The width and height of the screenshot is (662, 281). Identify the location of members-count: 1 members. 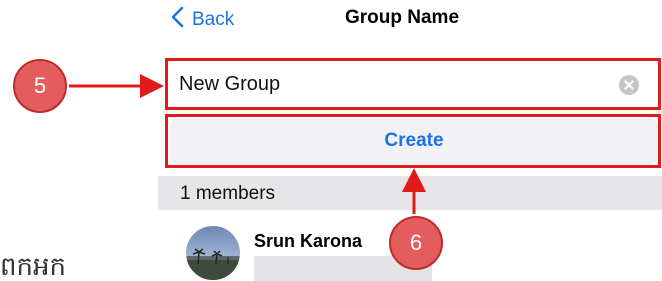
(228, 193).